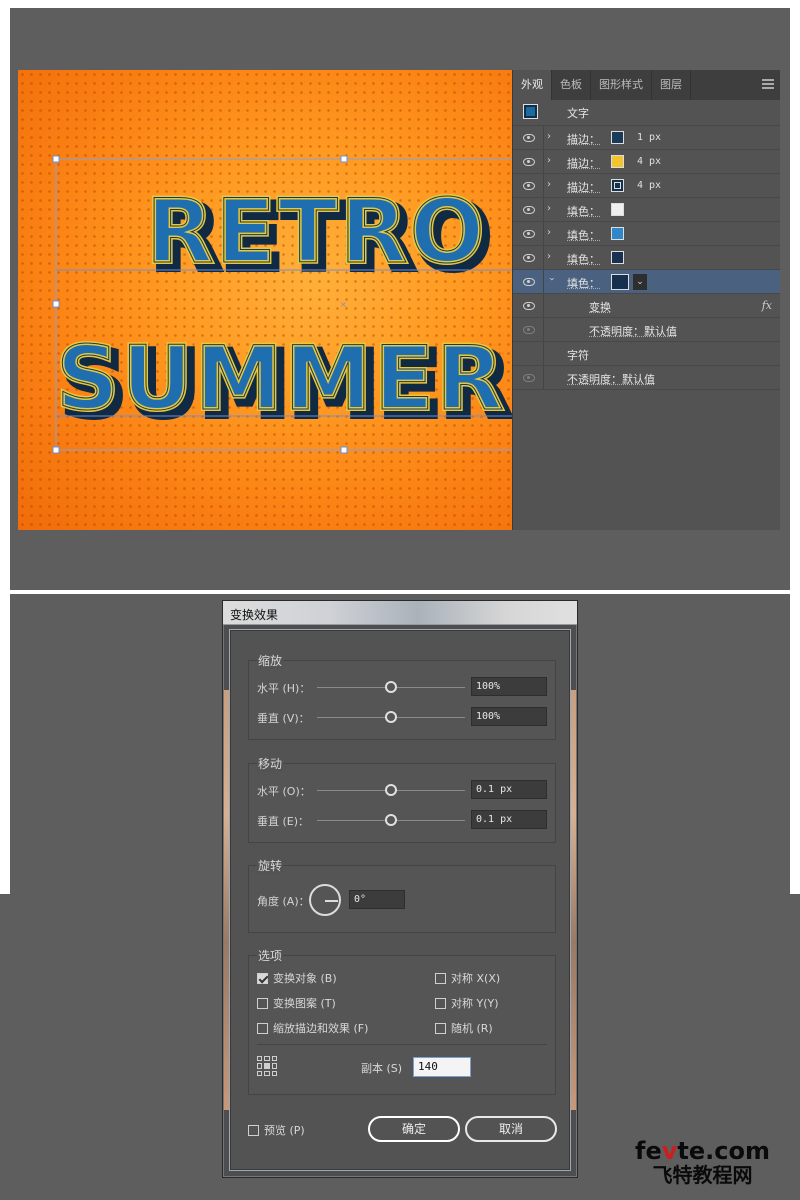 The image size is (800, 1200). Describe the element at coordinates (414, 1129) in the screenshot. I see `ok-button: 确定` at that location.